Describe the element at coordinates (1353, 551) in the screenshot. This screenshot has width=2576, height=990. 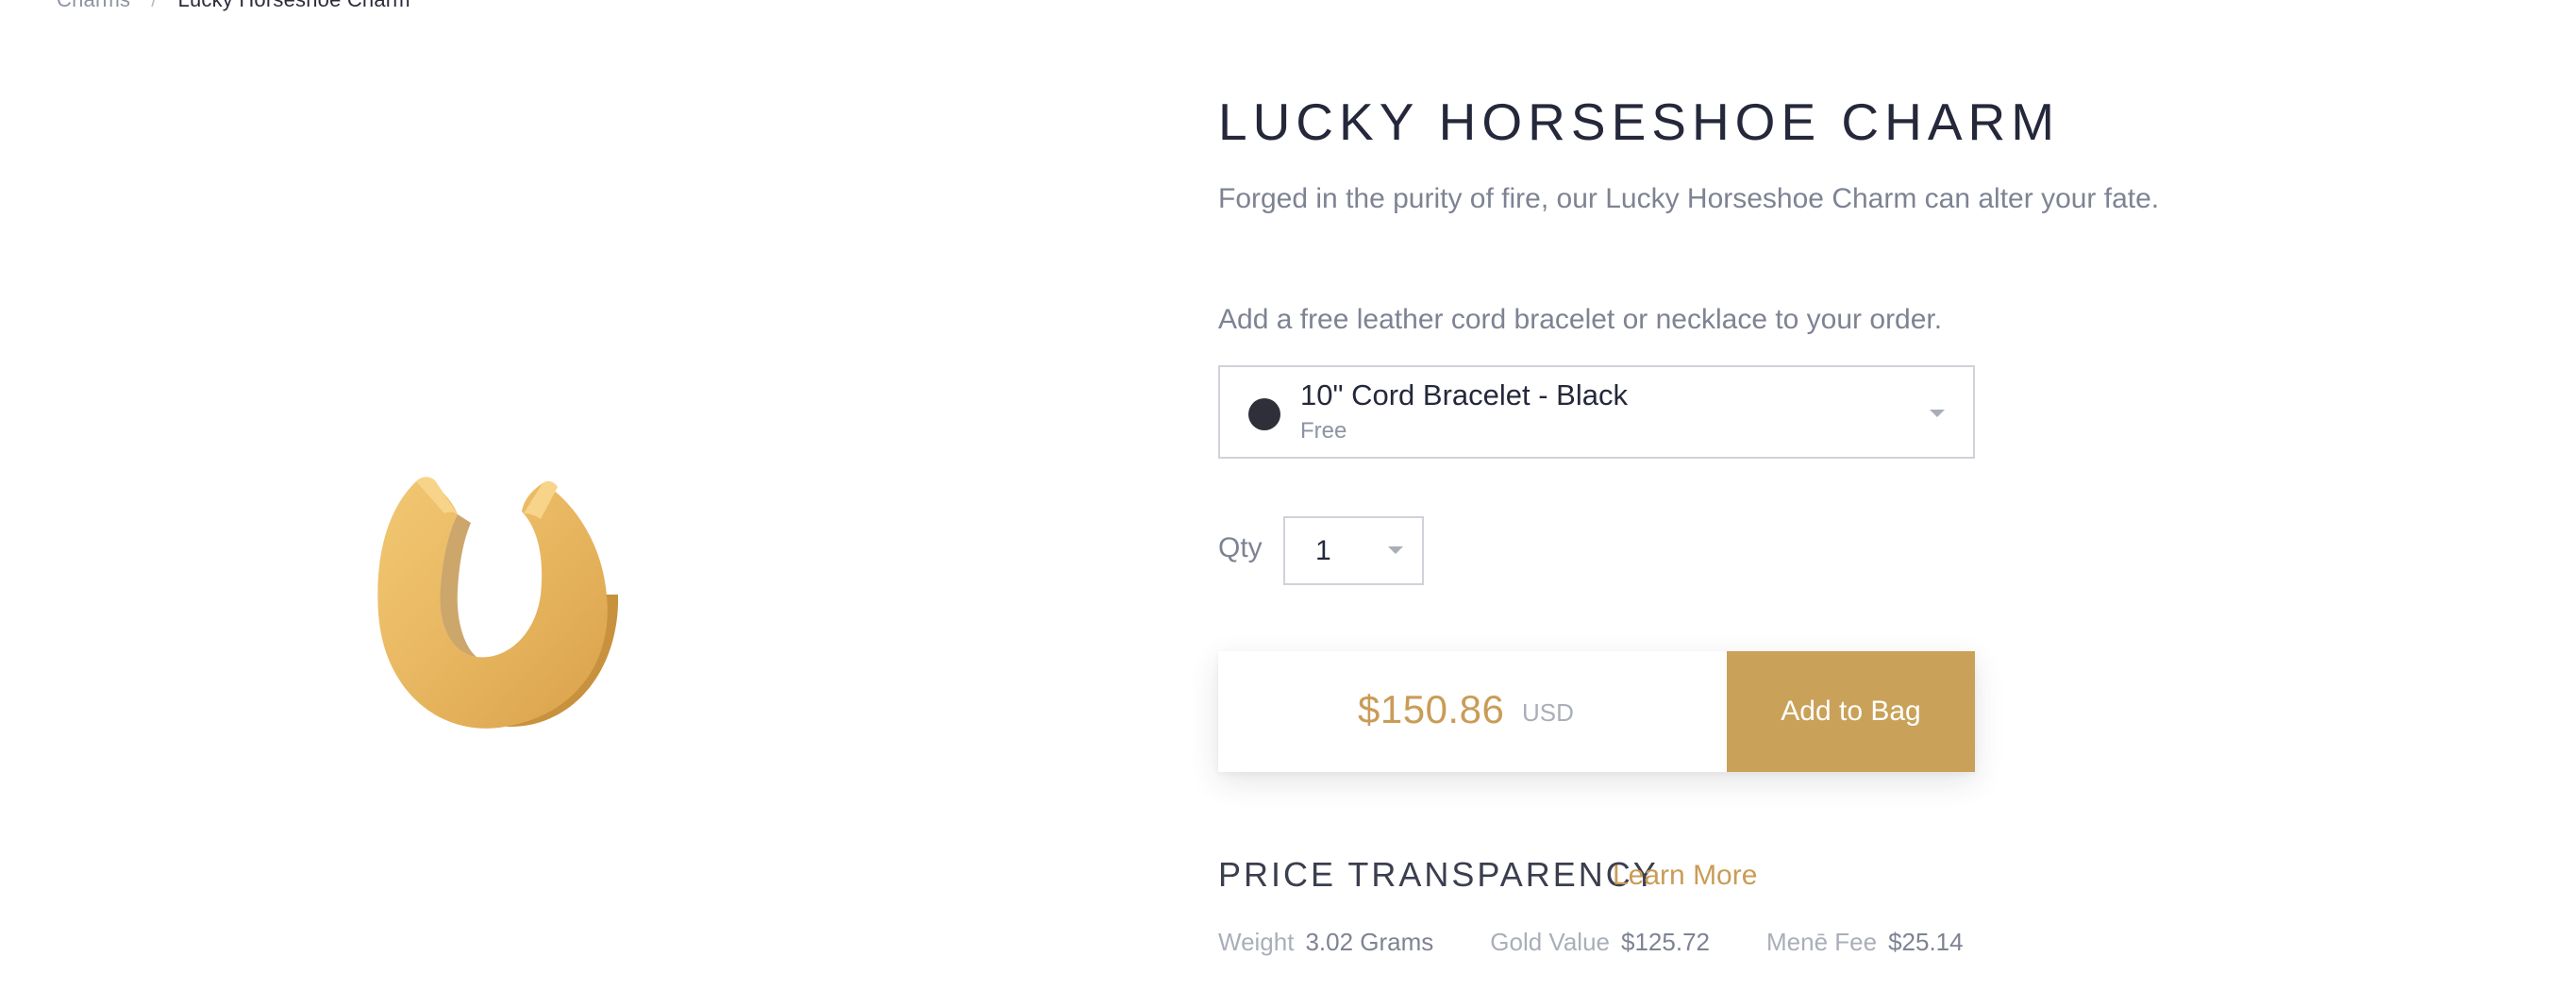
I see `quantity-select: 1` at that location.